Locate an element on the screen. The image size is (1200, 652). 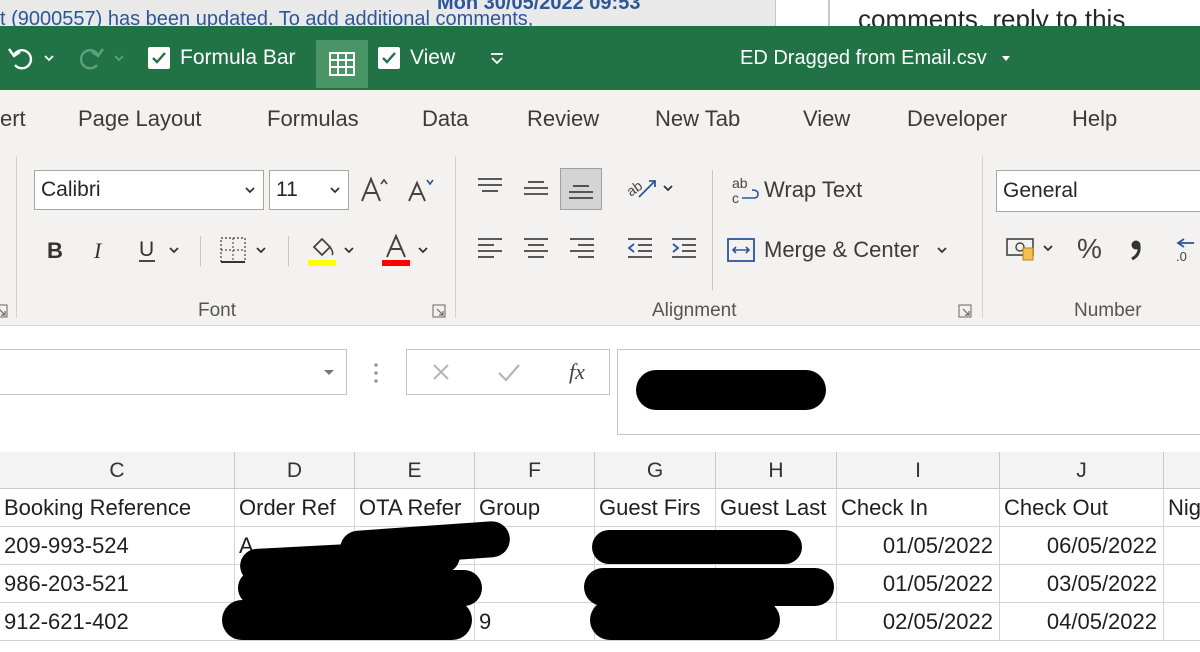
redo-button is located at coordinates (101, 58).